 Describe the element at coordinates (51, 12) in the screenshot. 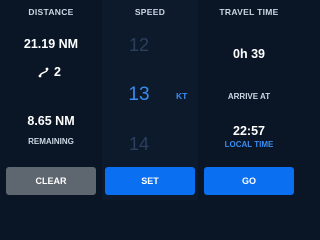

I see `distance-header: DISTANCE` at that location.